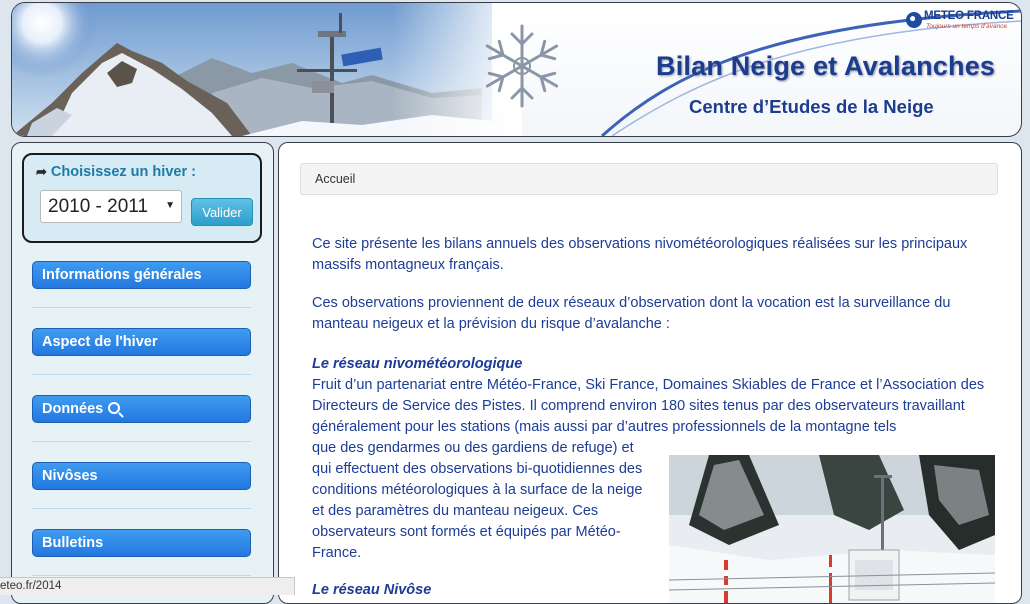 Image resolution: width=1030 pixels, height=604 pixels. I want to click on validate-button: Valider, so click(222, 212).